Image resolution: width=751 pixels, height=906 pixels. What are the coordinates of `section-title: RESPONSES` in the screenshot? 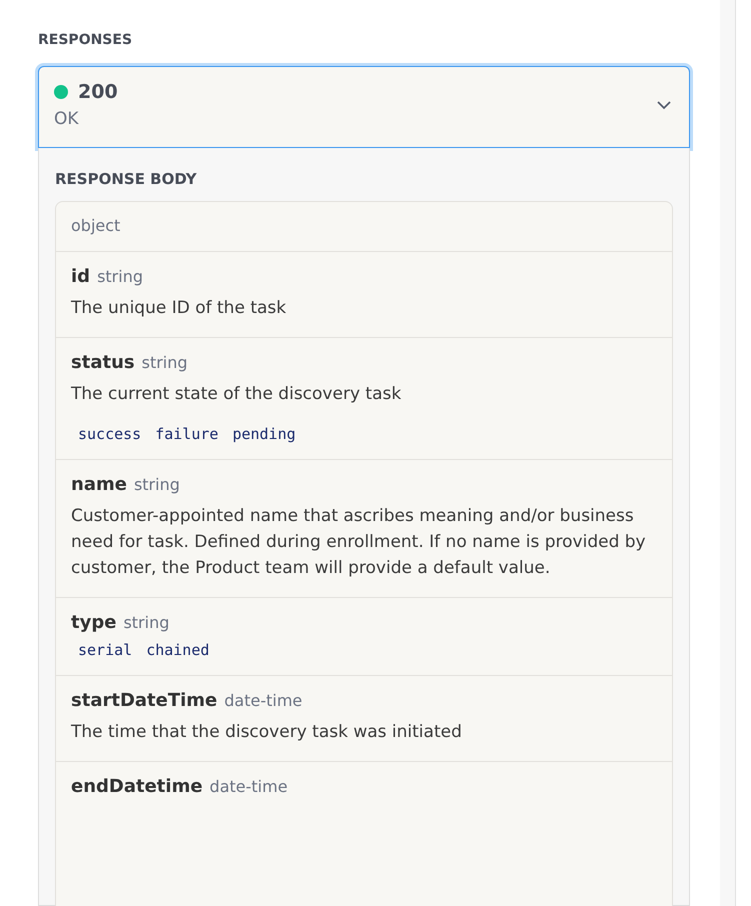 It's located at (86, 40).